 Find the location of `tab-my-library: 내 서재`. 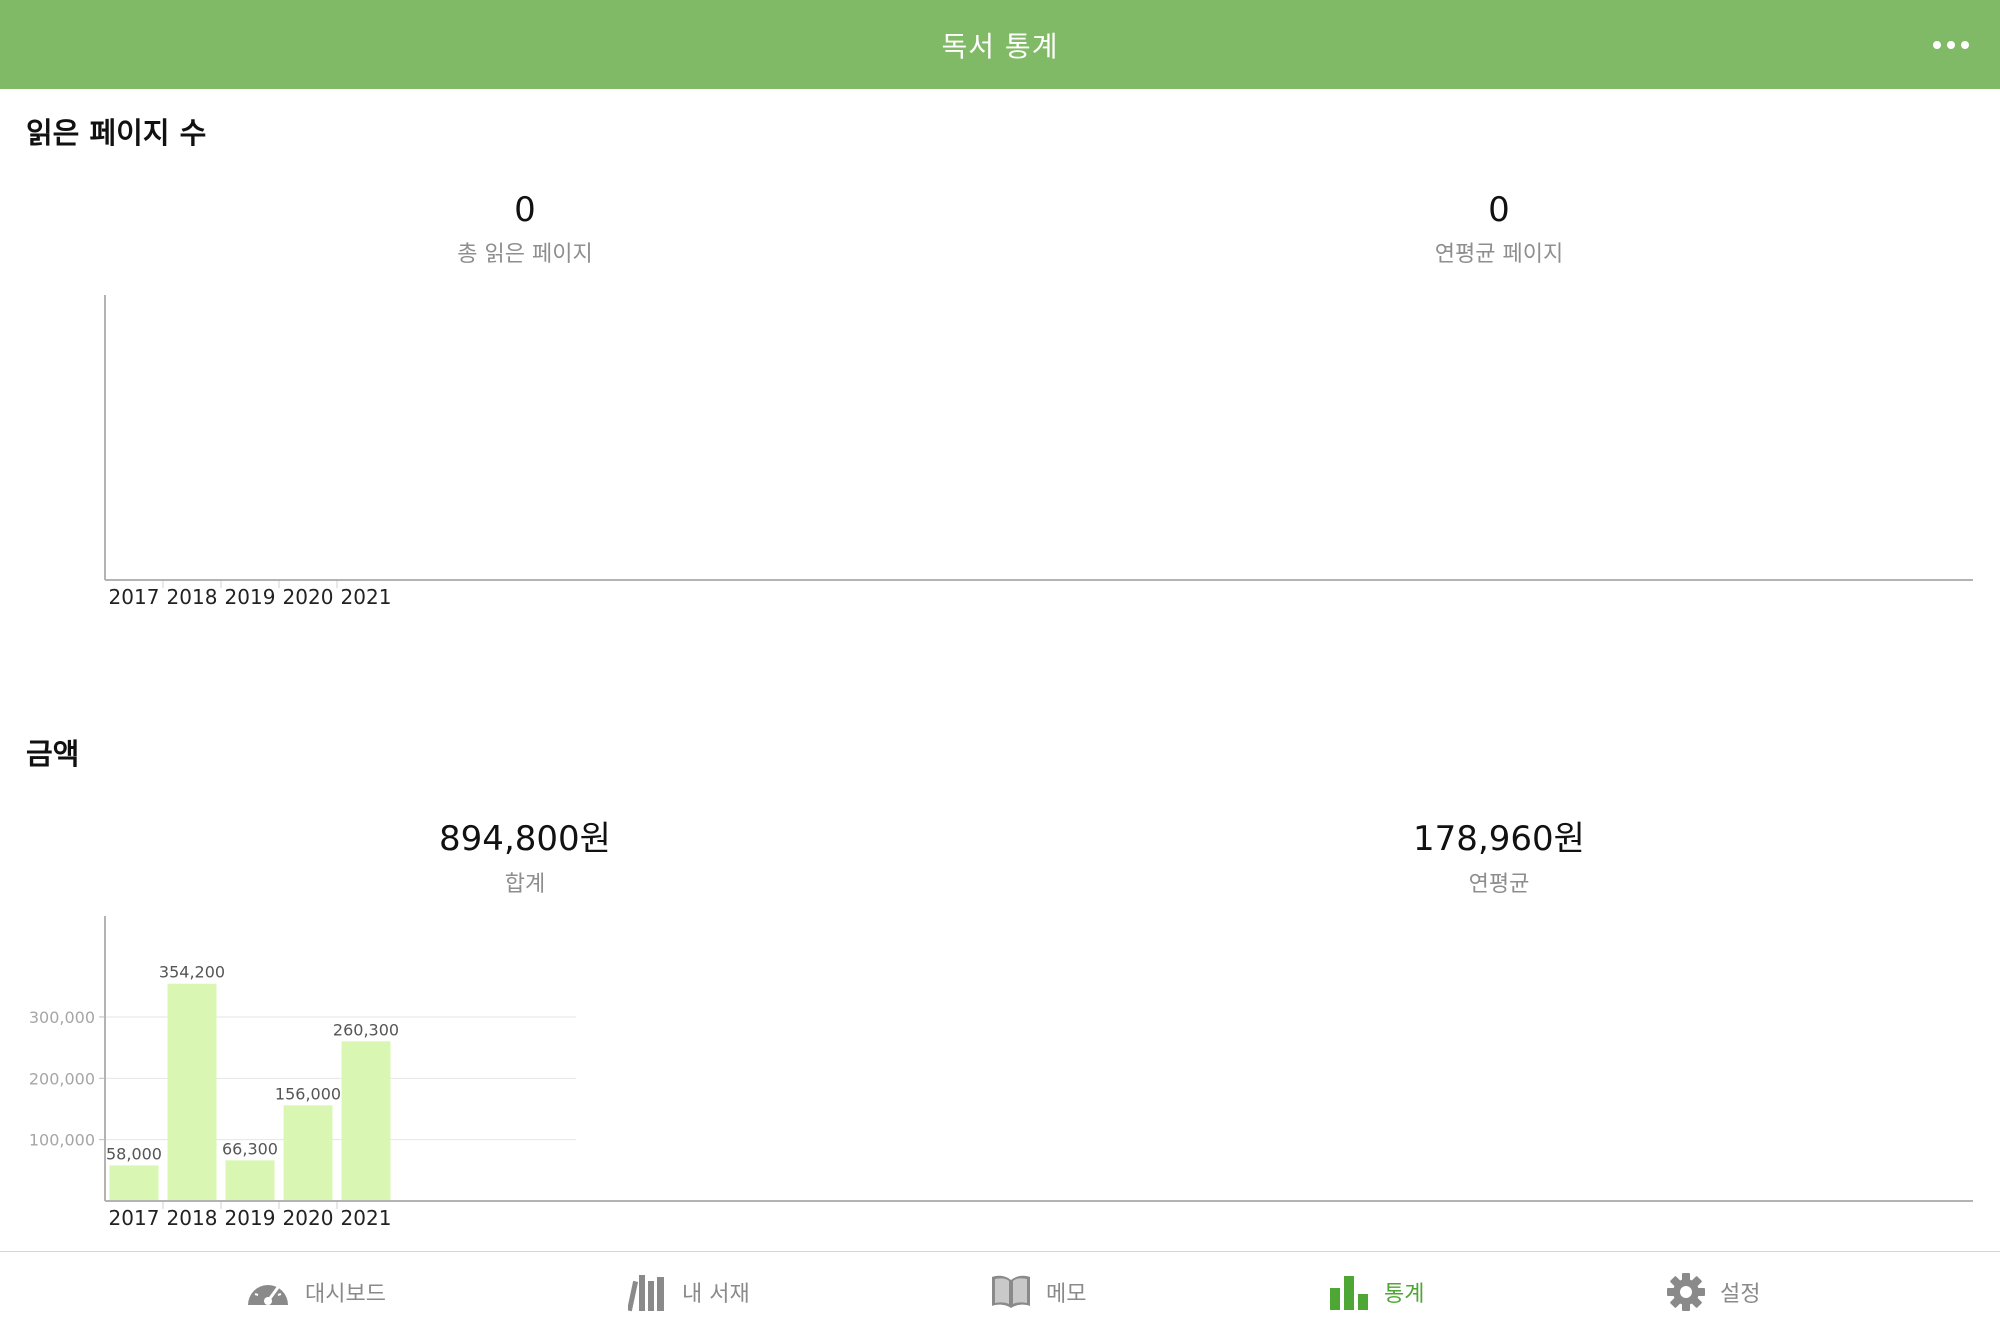

tab-my-library: 내 서재 is located at coordinates (689, 1291).